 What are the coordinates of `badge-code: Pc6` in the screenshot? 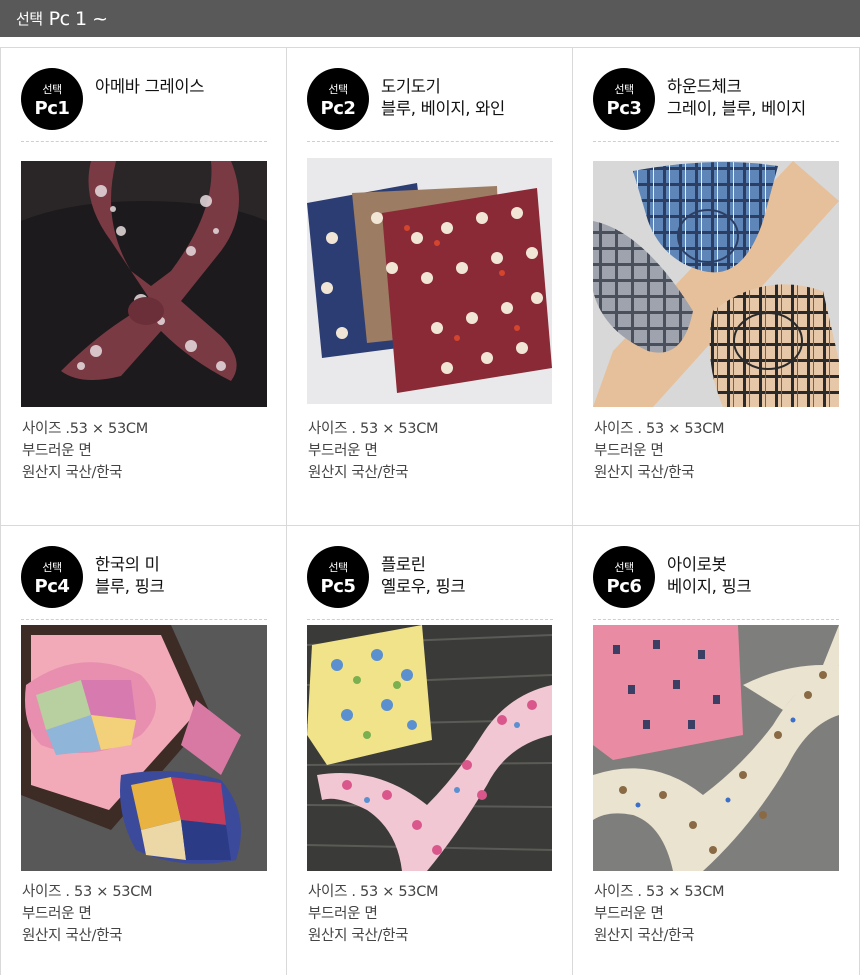 It's located at (624, 586).